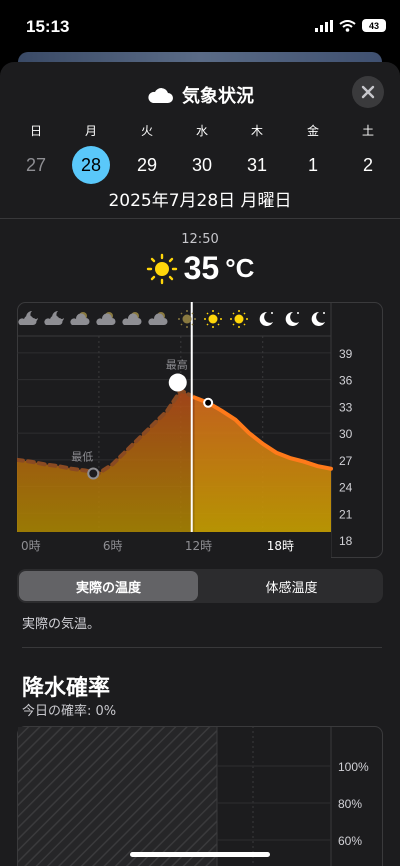  Describe the element at coordinates (147, 165) in the screenshot. I see `day-number: 29` at that location.